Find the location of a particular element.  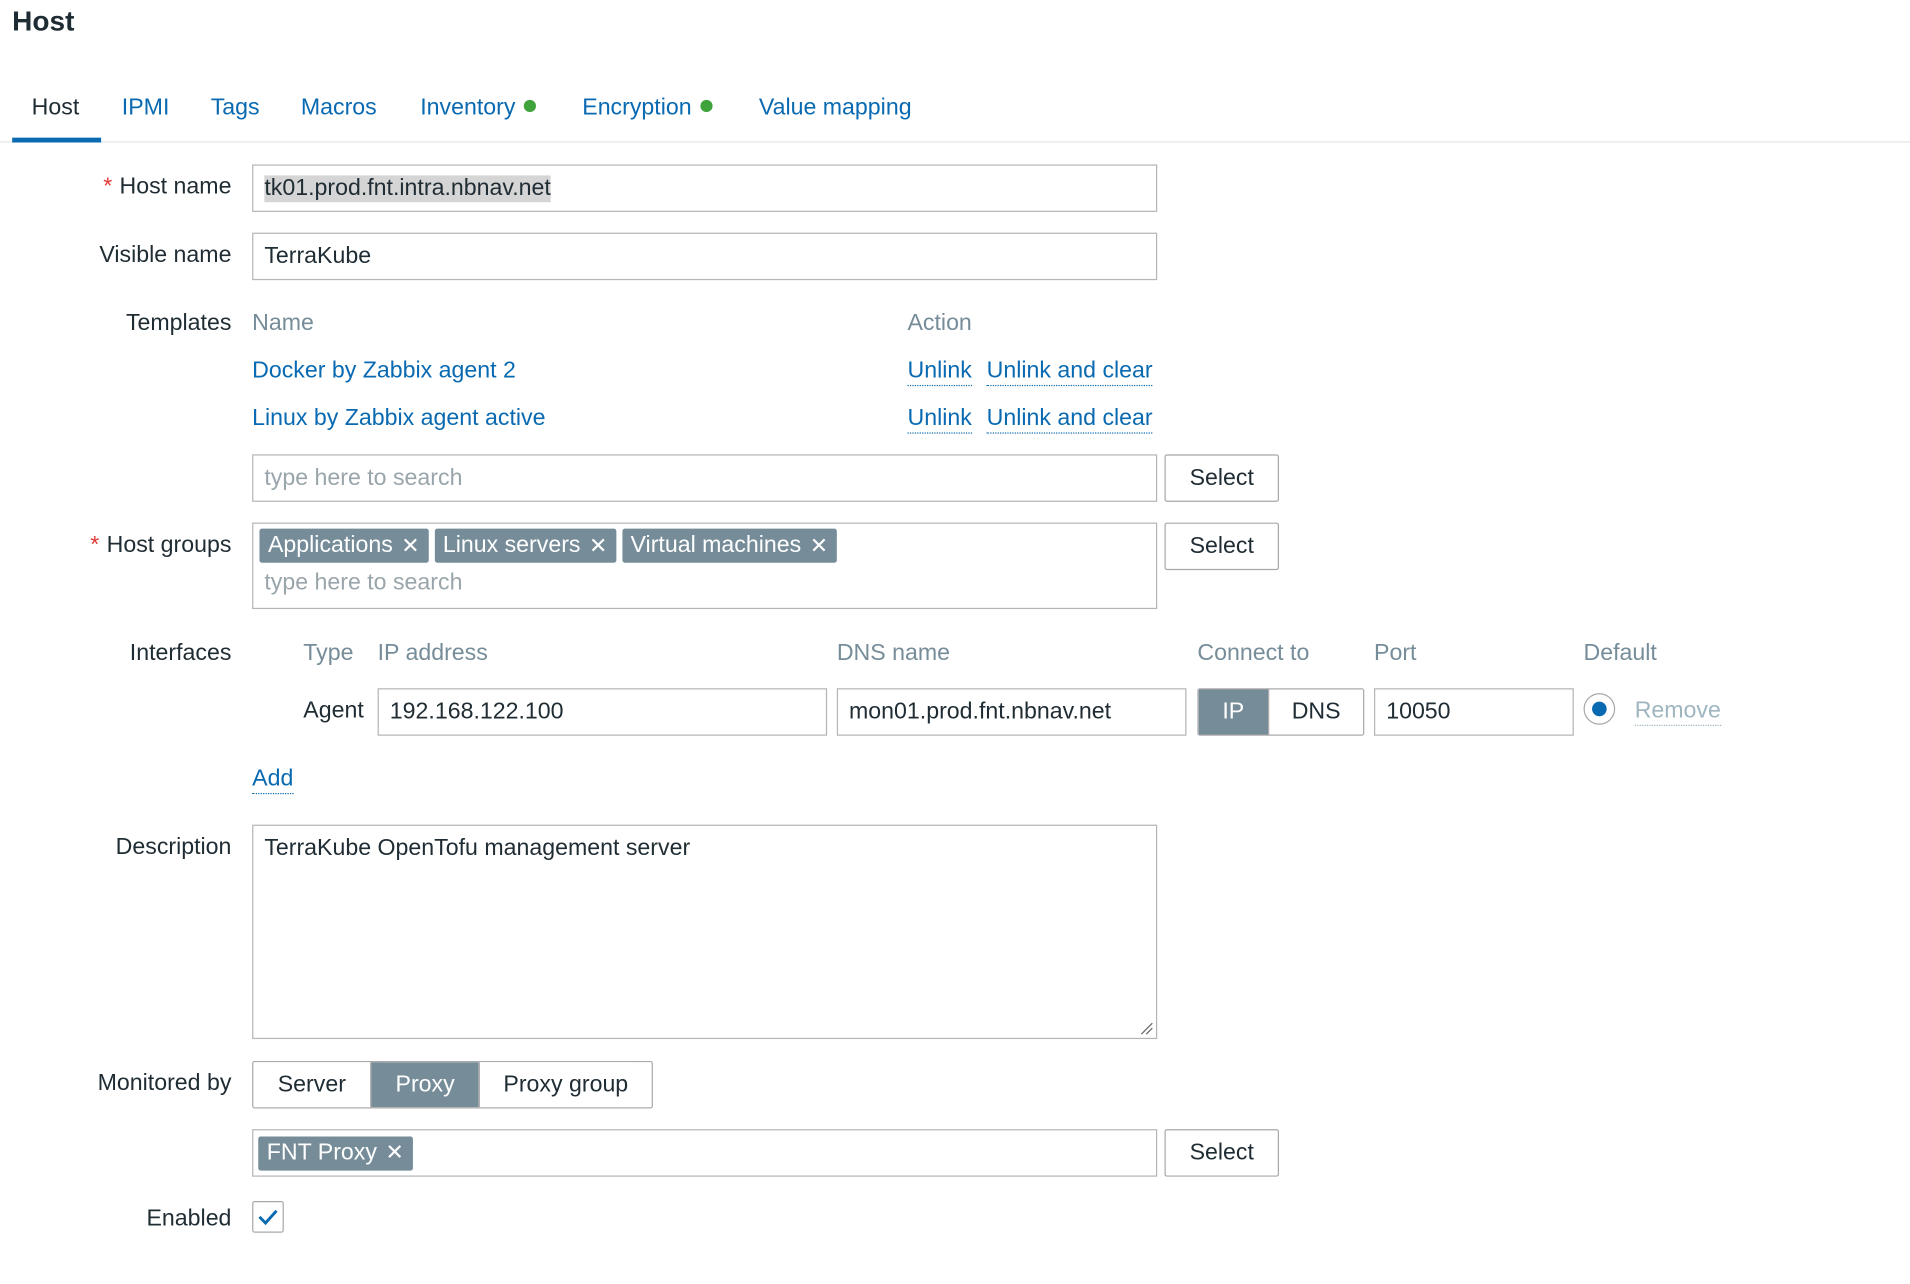

monitored-by-label: Monitored by is located at coordinates (164, 1083).